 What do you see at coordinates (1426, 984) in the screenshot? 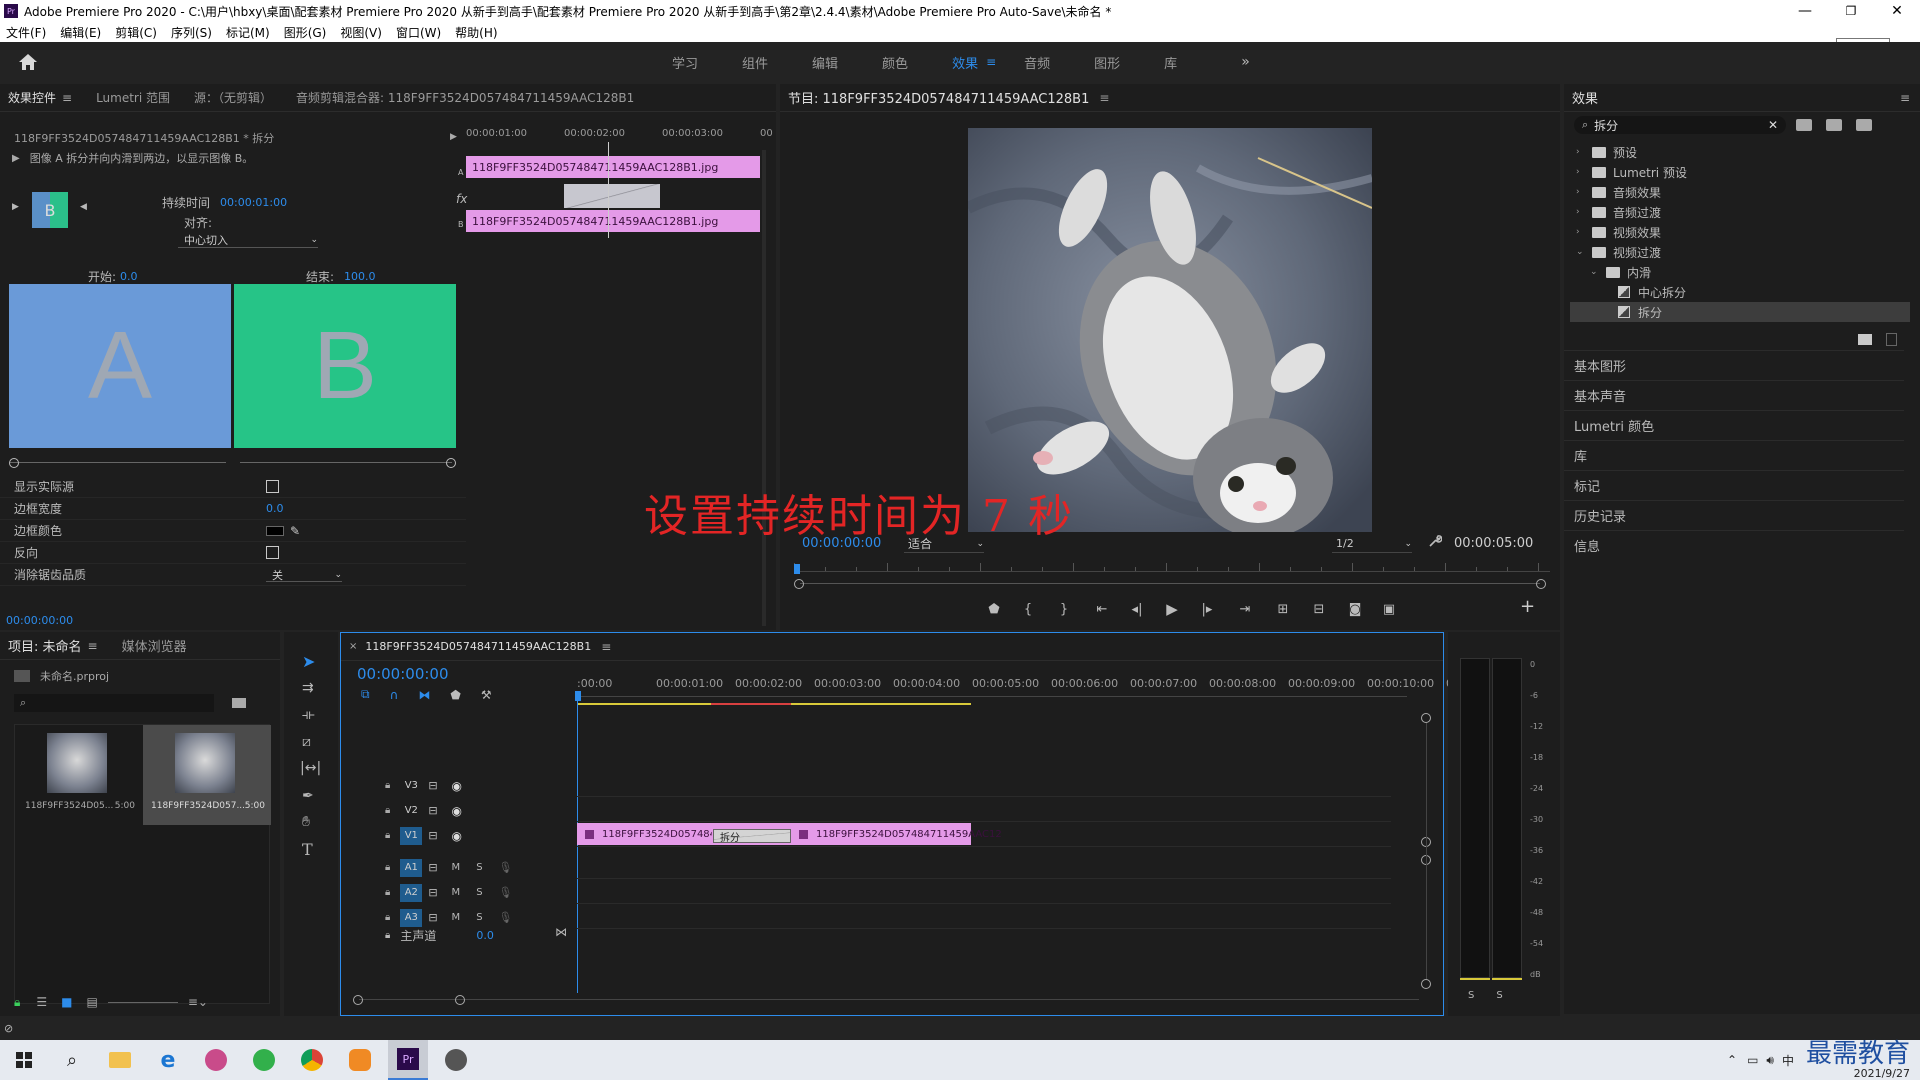
I see `timeline-v-scroll-bottom` at bounding box center [1426, 984].